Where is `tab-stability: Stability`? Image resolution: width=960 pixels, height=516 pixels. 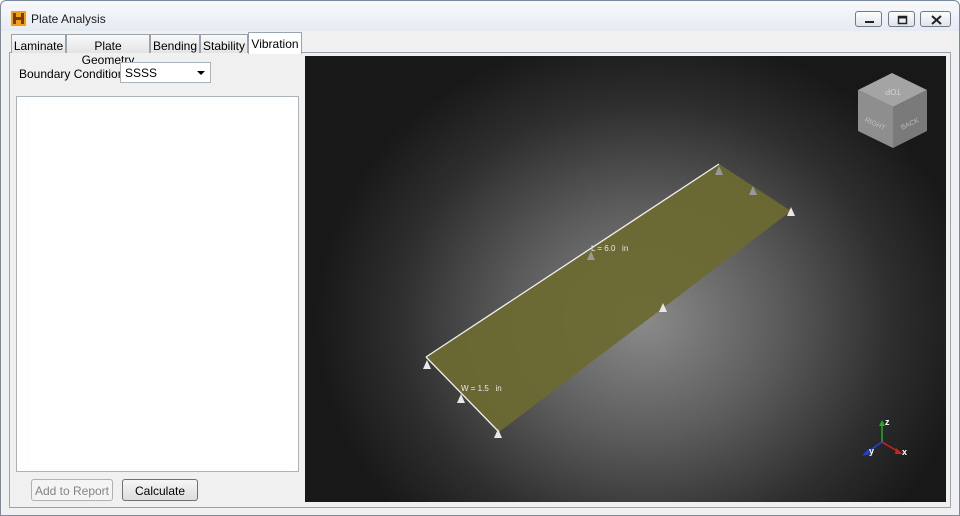
tab-stability: Stability is located at coordinates (224, 43).